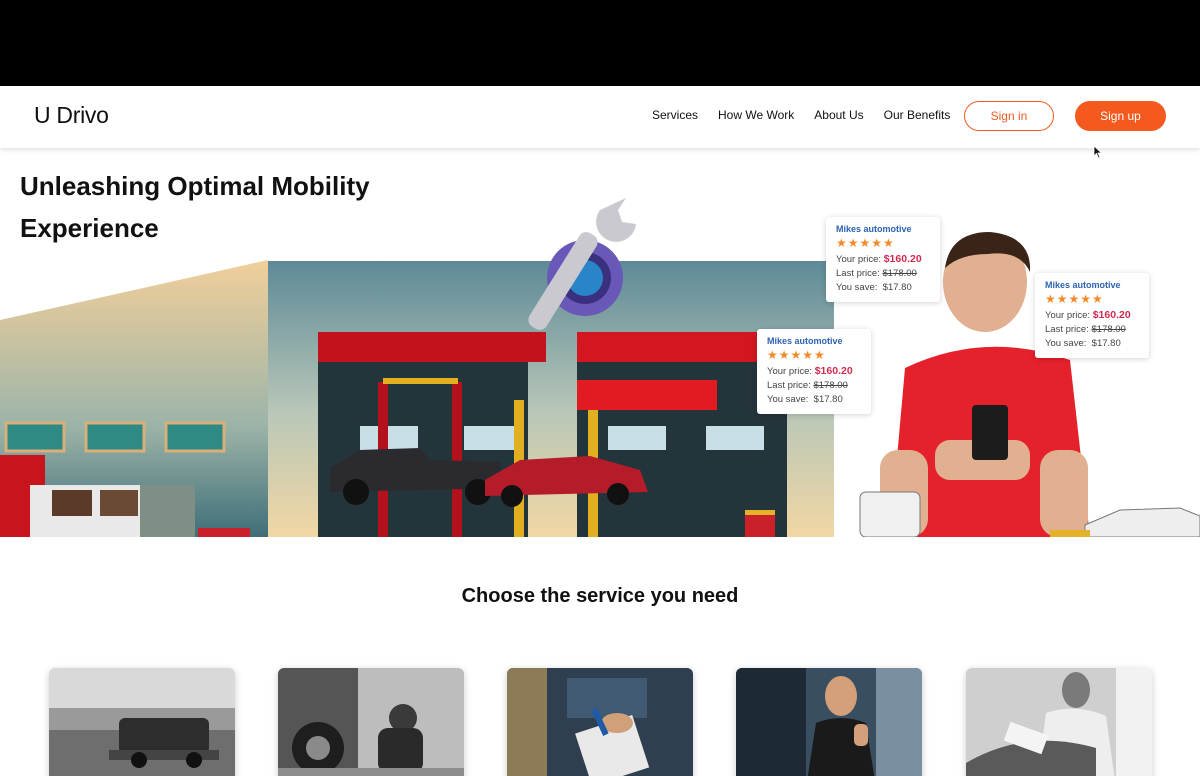 The height and width of the screenshot is (776, 1200). What do you see at coordinates (1120, 116) in the screenshot?
I see `sign-up-button: Sign up` at bounding box center [1120, 116].